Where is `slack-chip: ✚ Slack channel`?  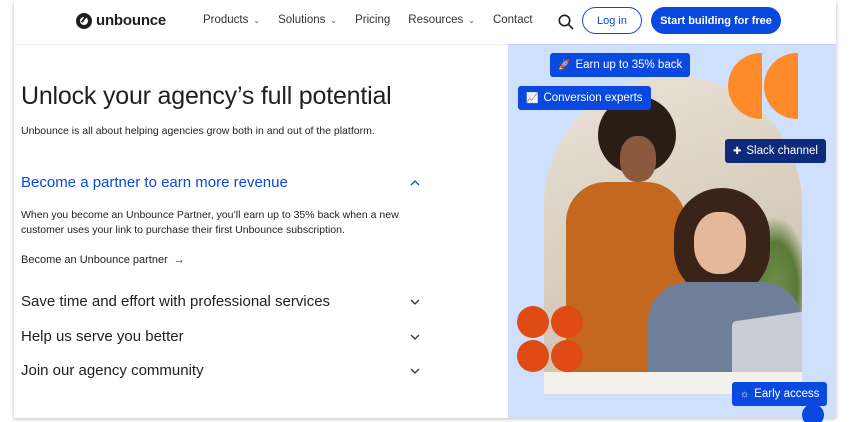
slack-chip: ✚ Slack channel is located at coordinates (775, 151).